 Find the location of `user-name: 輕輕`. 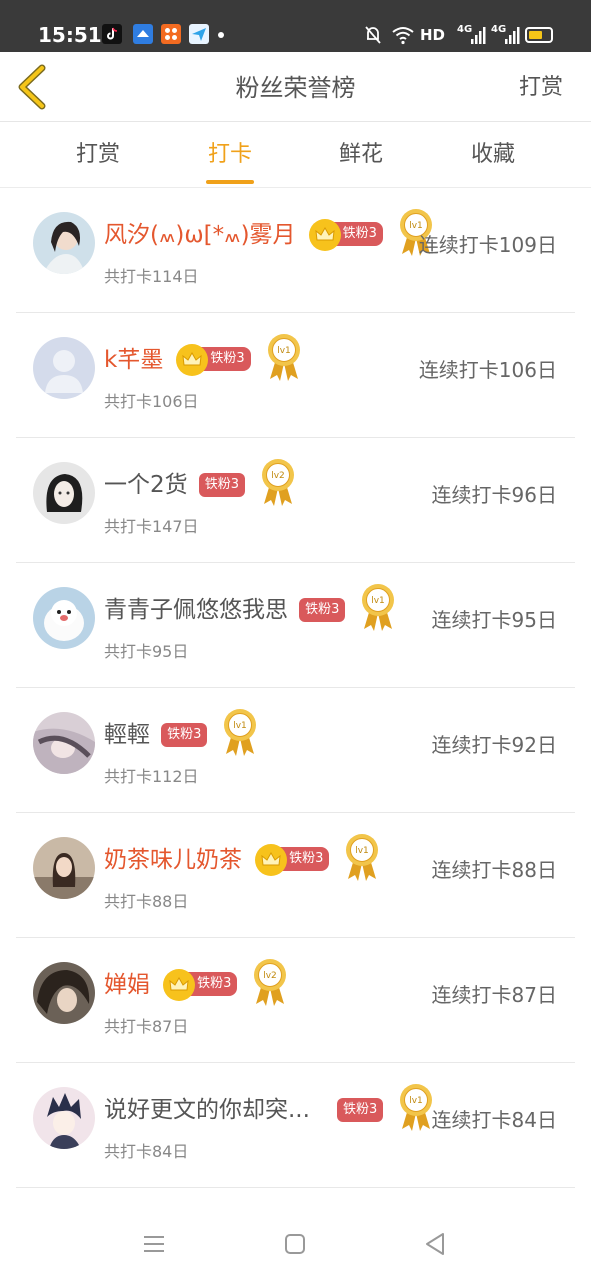

user-name: 輕輕 is located at coordinates (127, 735).